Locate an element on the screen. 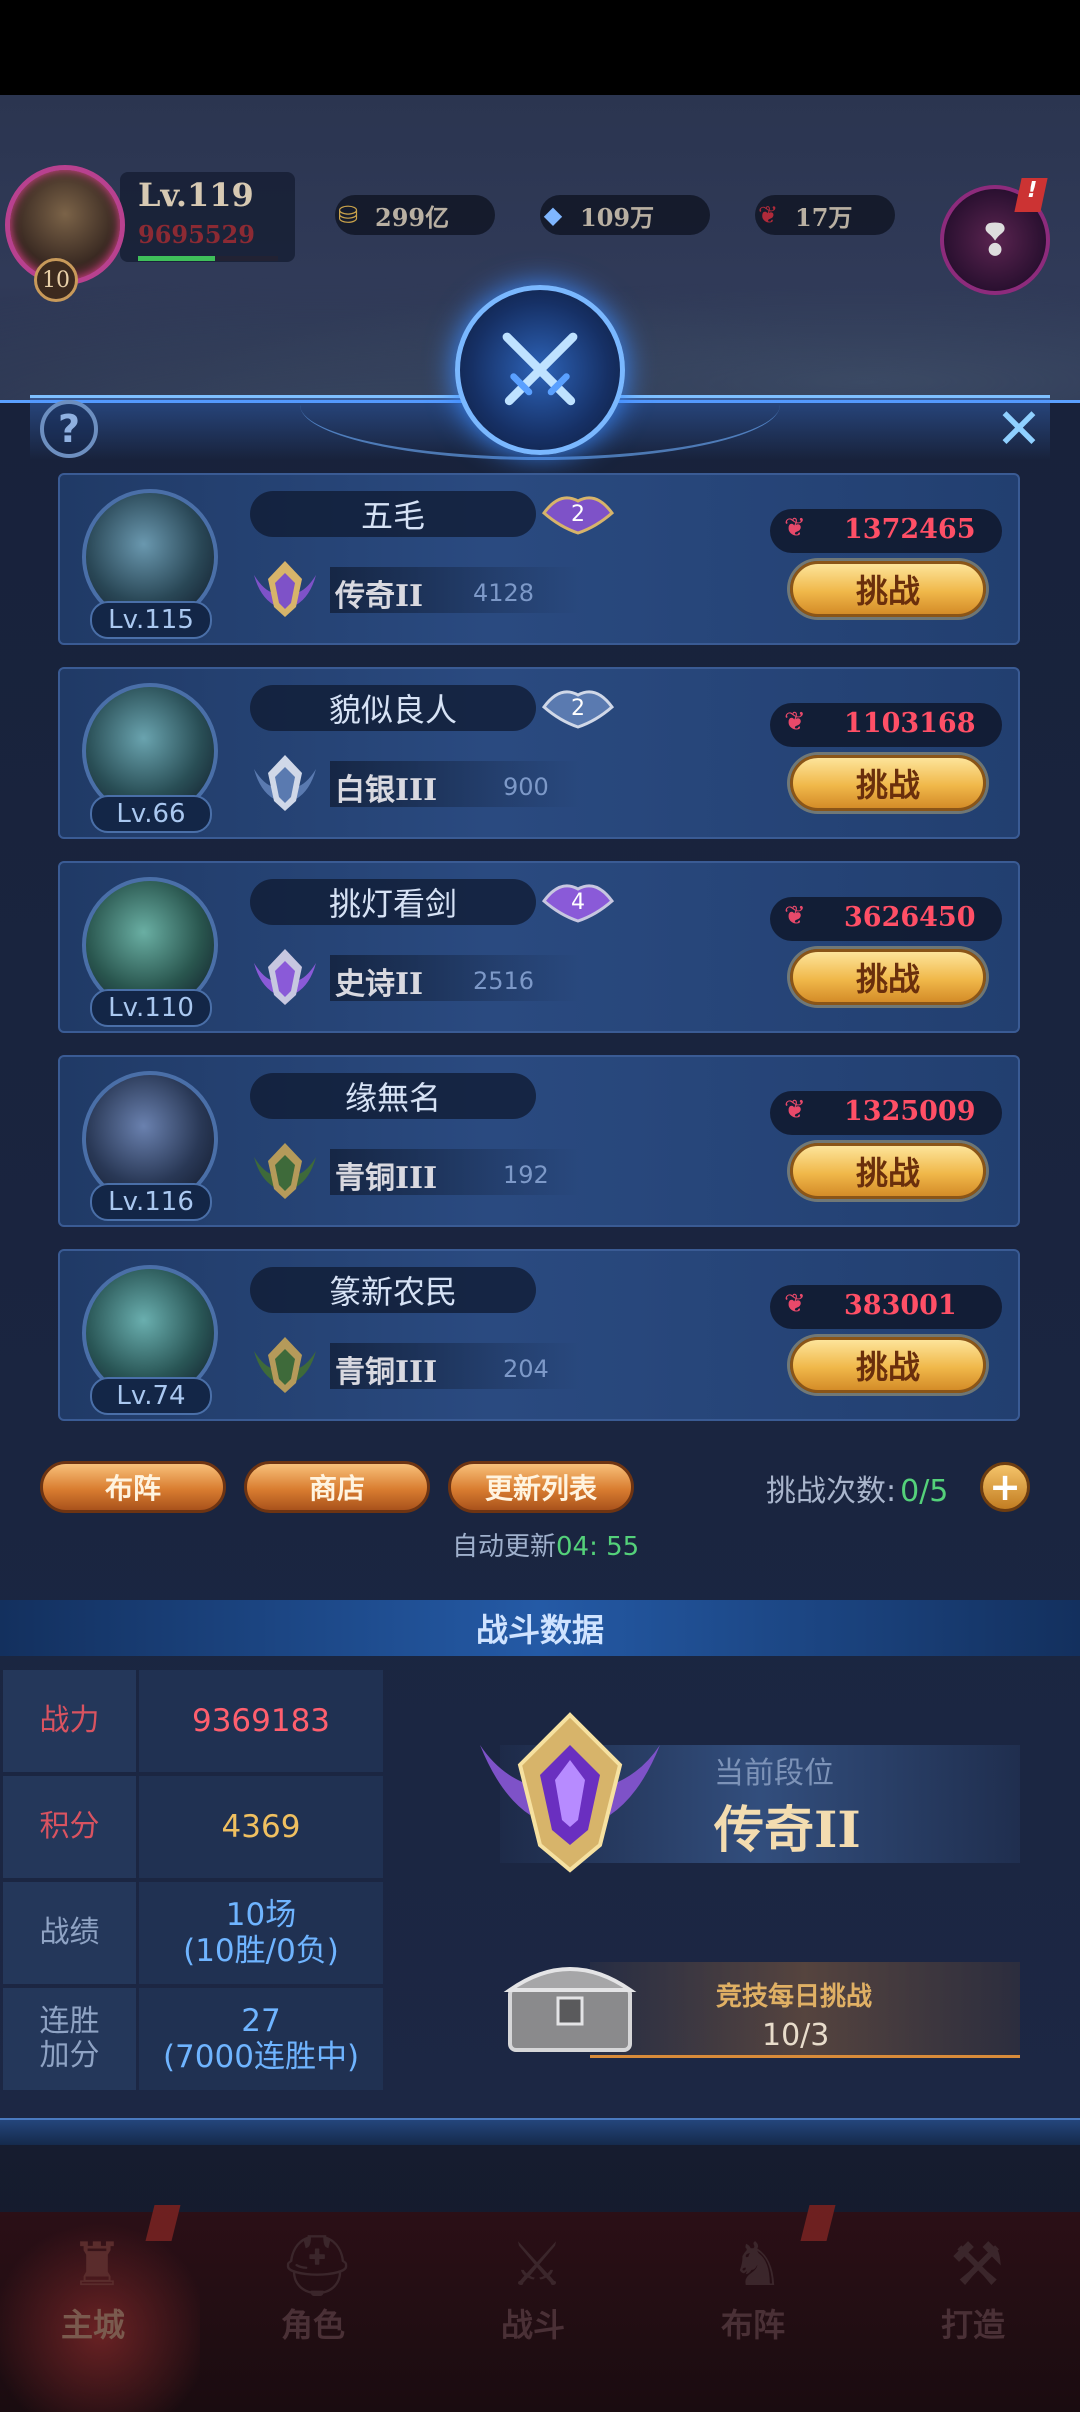 The height and width of the screenshot is (2412, 1080). opponent-card: Lv.116 缘無名 青铜III 192 ❦ 1325009 挑战 is located at coordinates (539, 1141).